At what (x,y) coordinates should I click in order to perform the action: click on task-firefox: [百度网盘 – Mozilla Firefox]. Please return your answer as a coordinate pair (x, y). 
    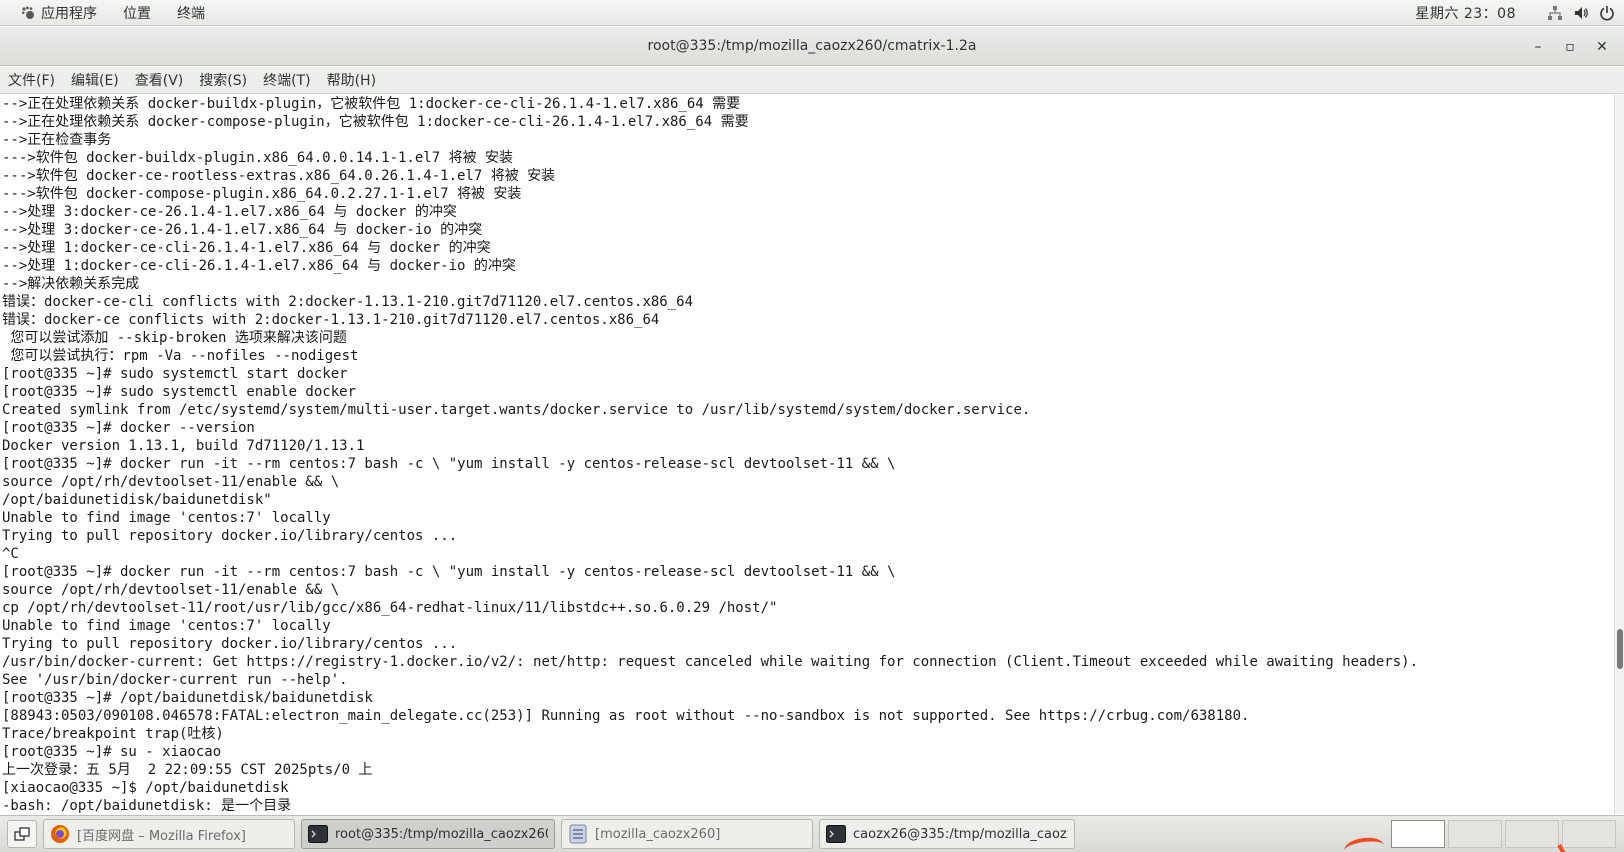
    Looking at the image, I should click on (169, 834).